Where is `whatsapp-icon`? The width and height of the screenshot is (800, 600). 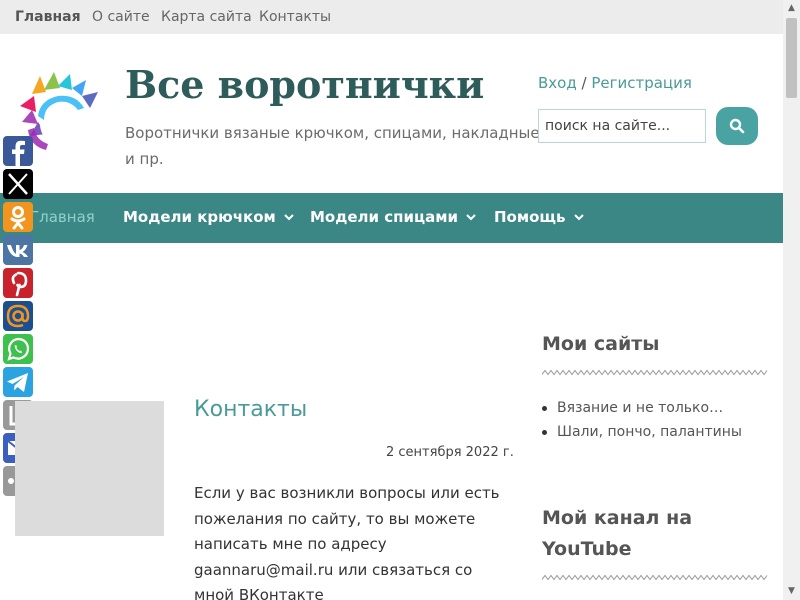
whatsapp-icon is located at coordinates (18, 349).